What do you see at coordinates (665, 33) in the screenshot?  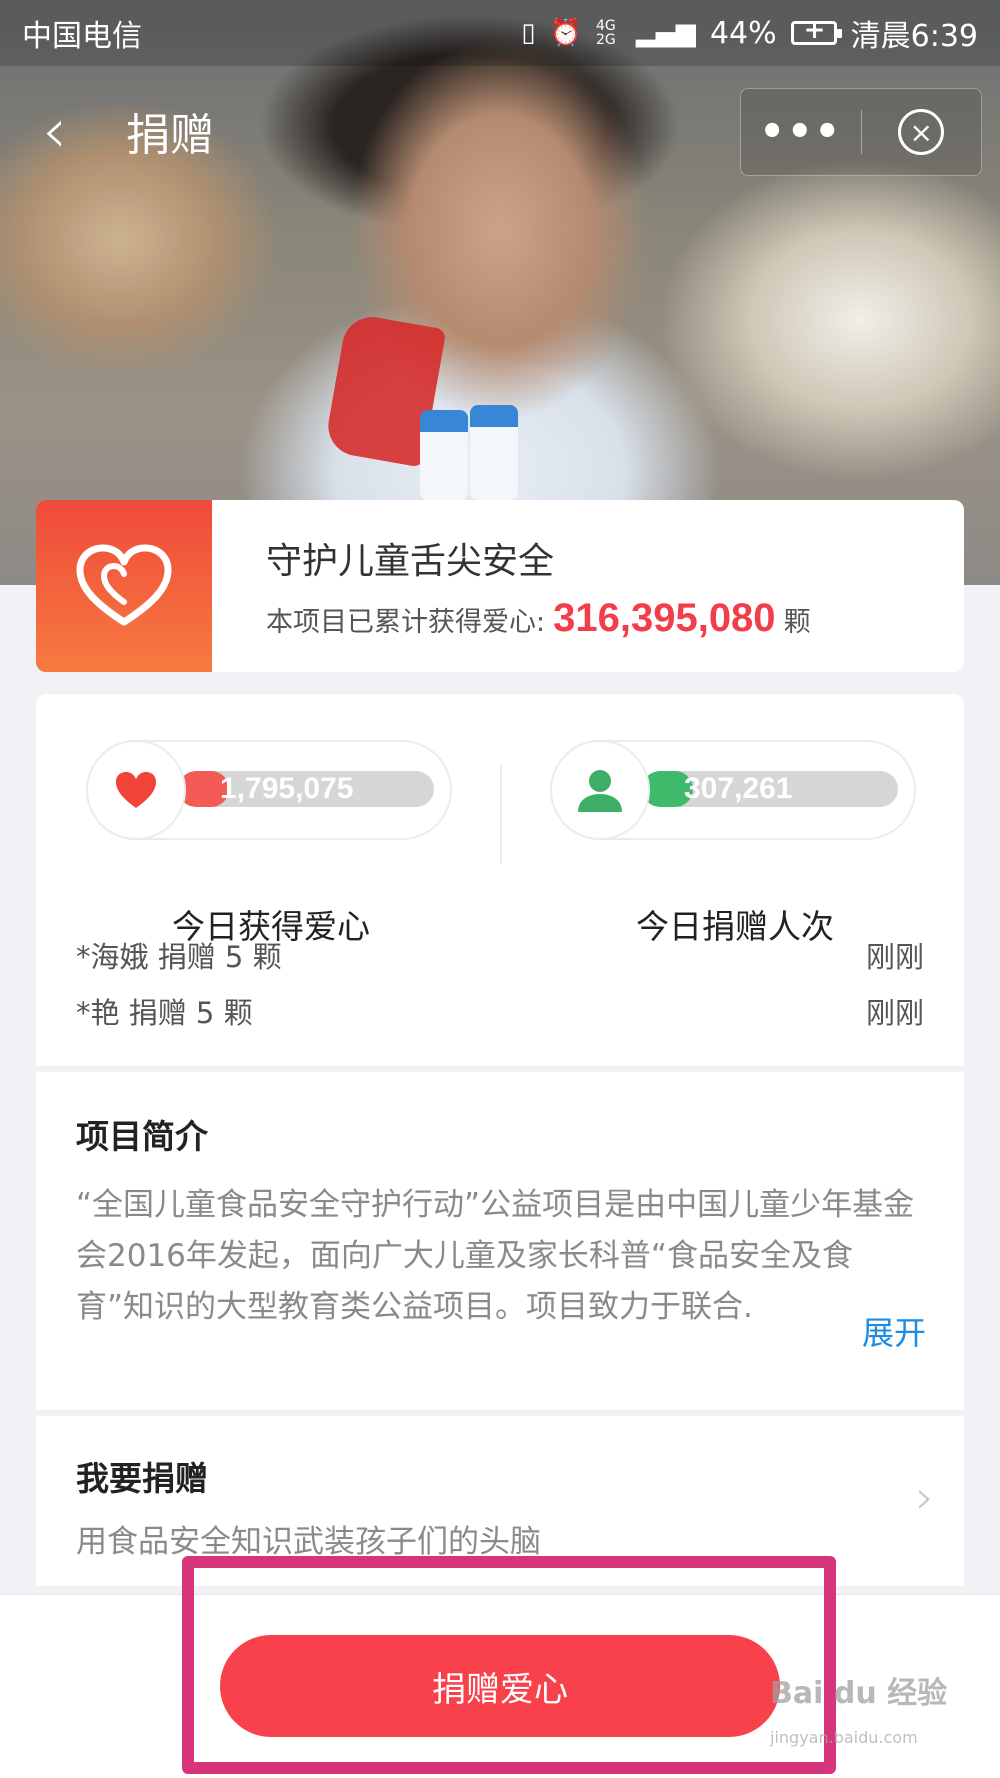 I see `signal-icon: ▂▄▆` at bounding box center [665, 33].